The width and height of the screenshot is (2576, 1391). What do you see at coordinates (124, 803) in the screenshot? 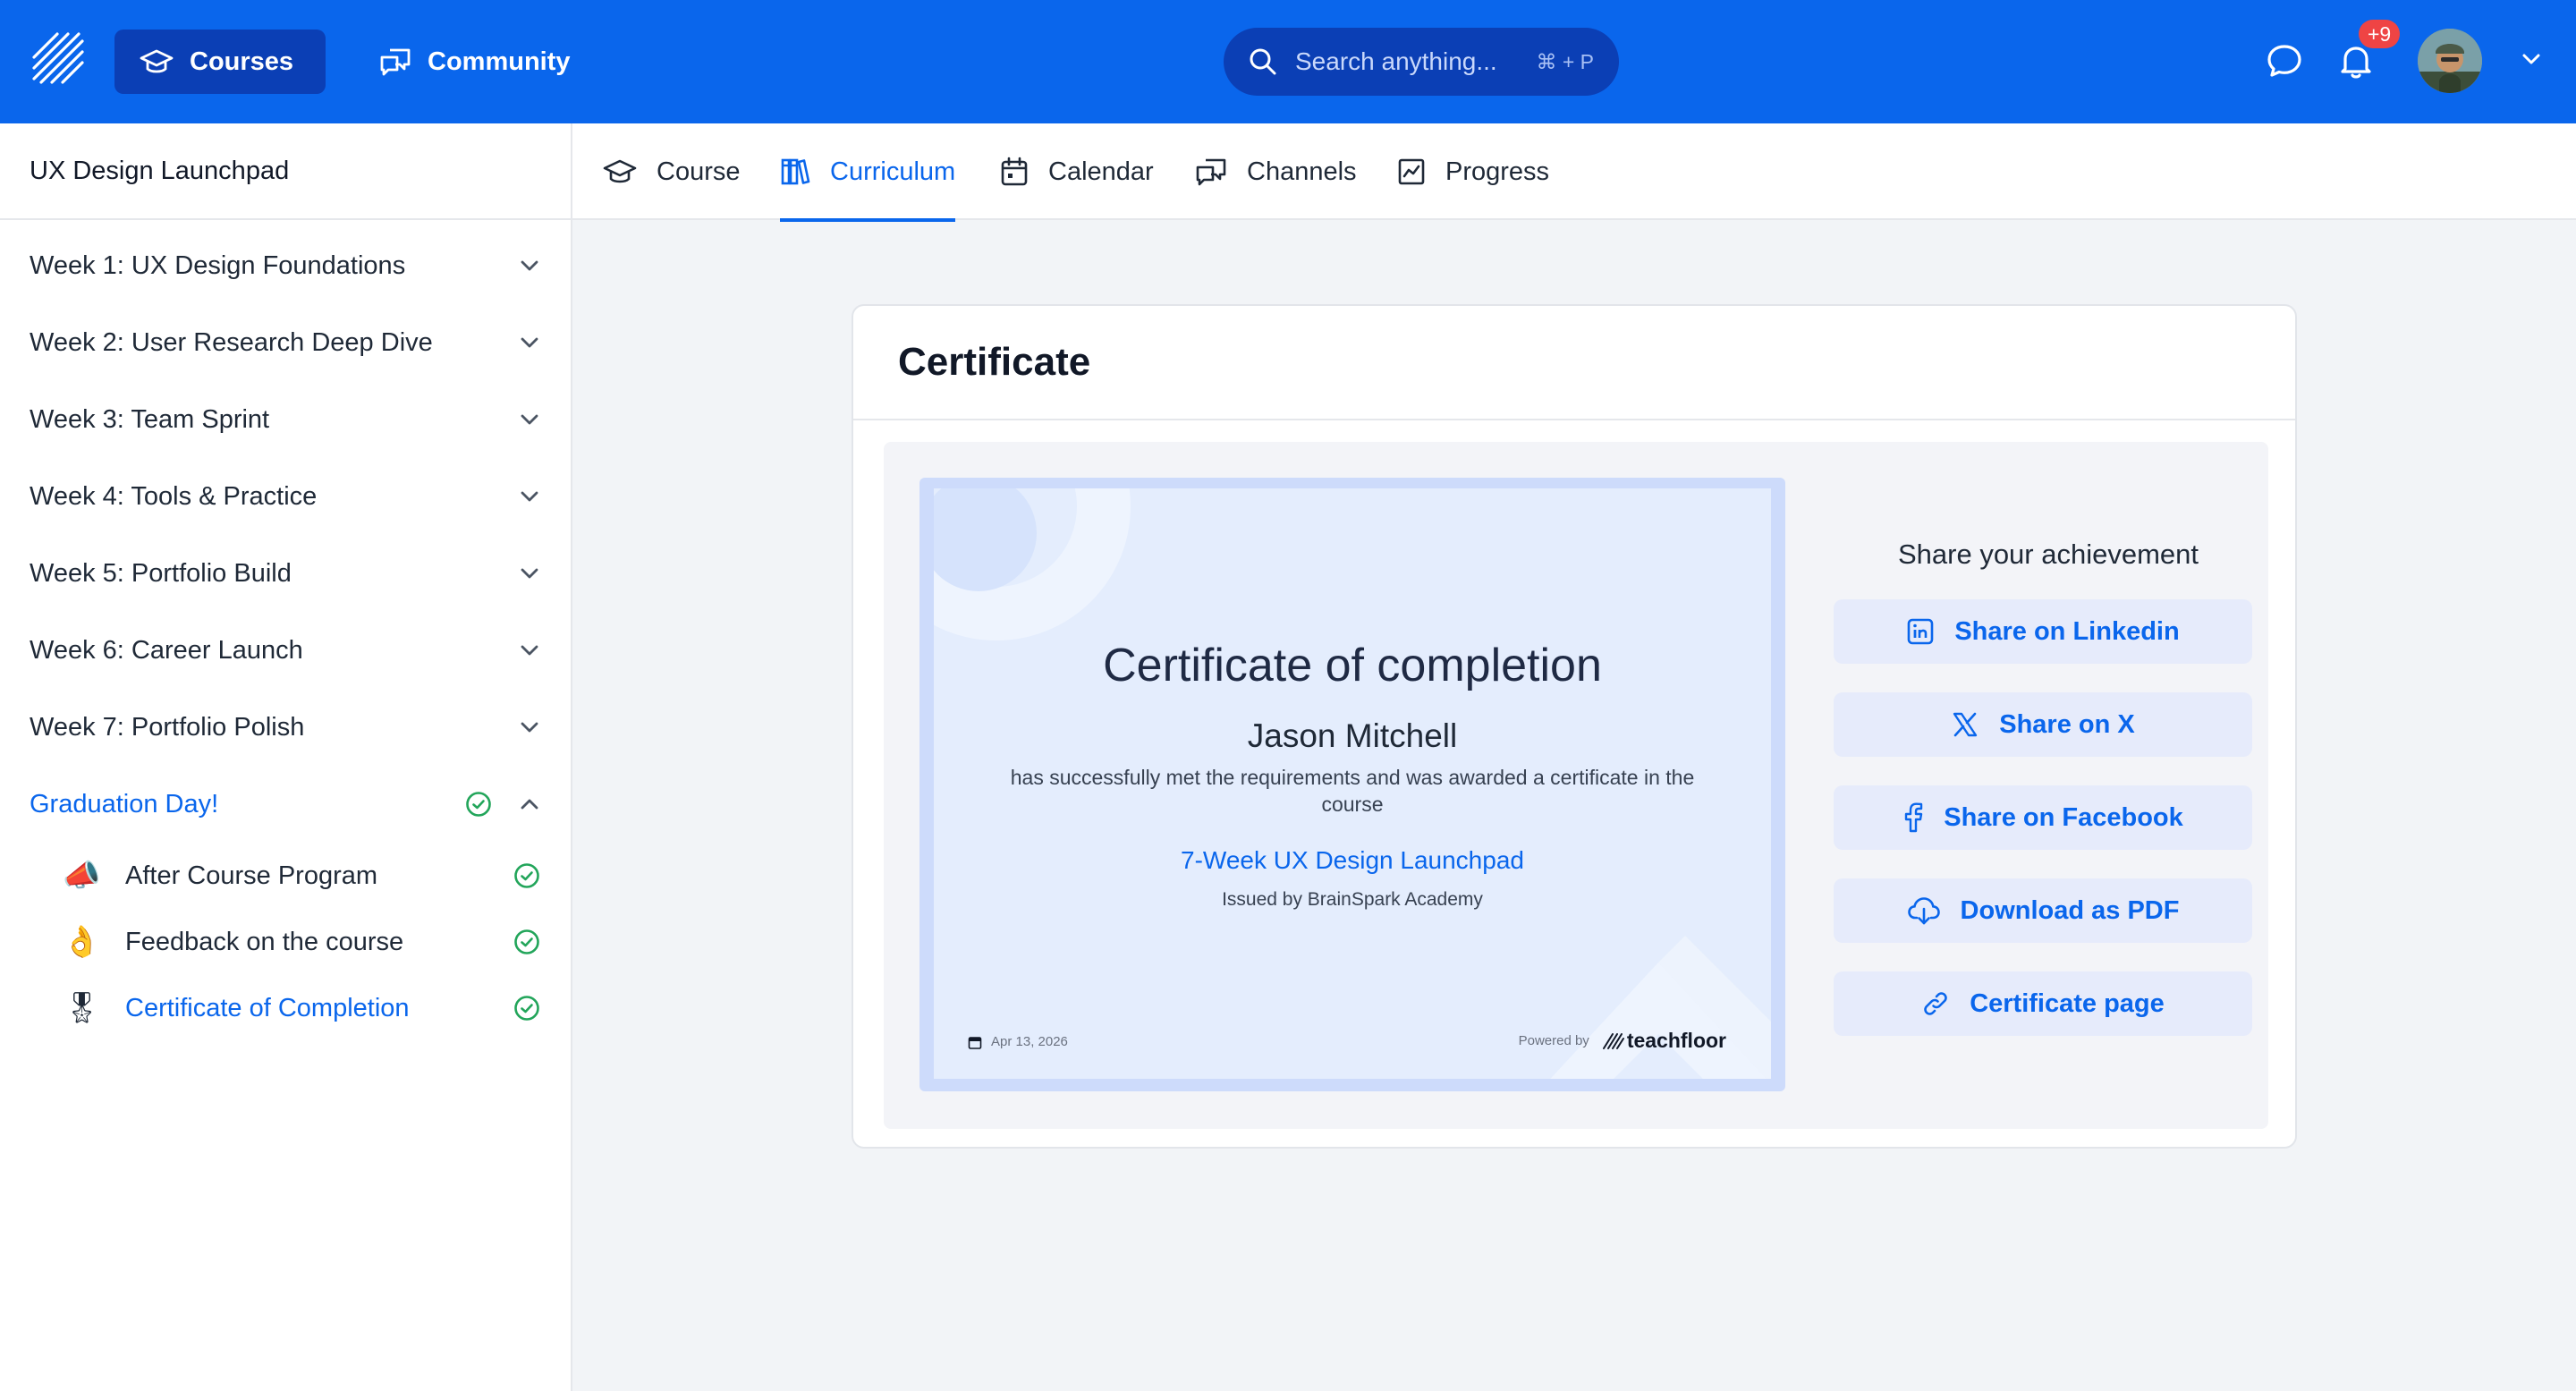
I see `sidebar-week-label: Graduation Day!` at bounding box center [124, 803].